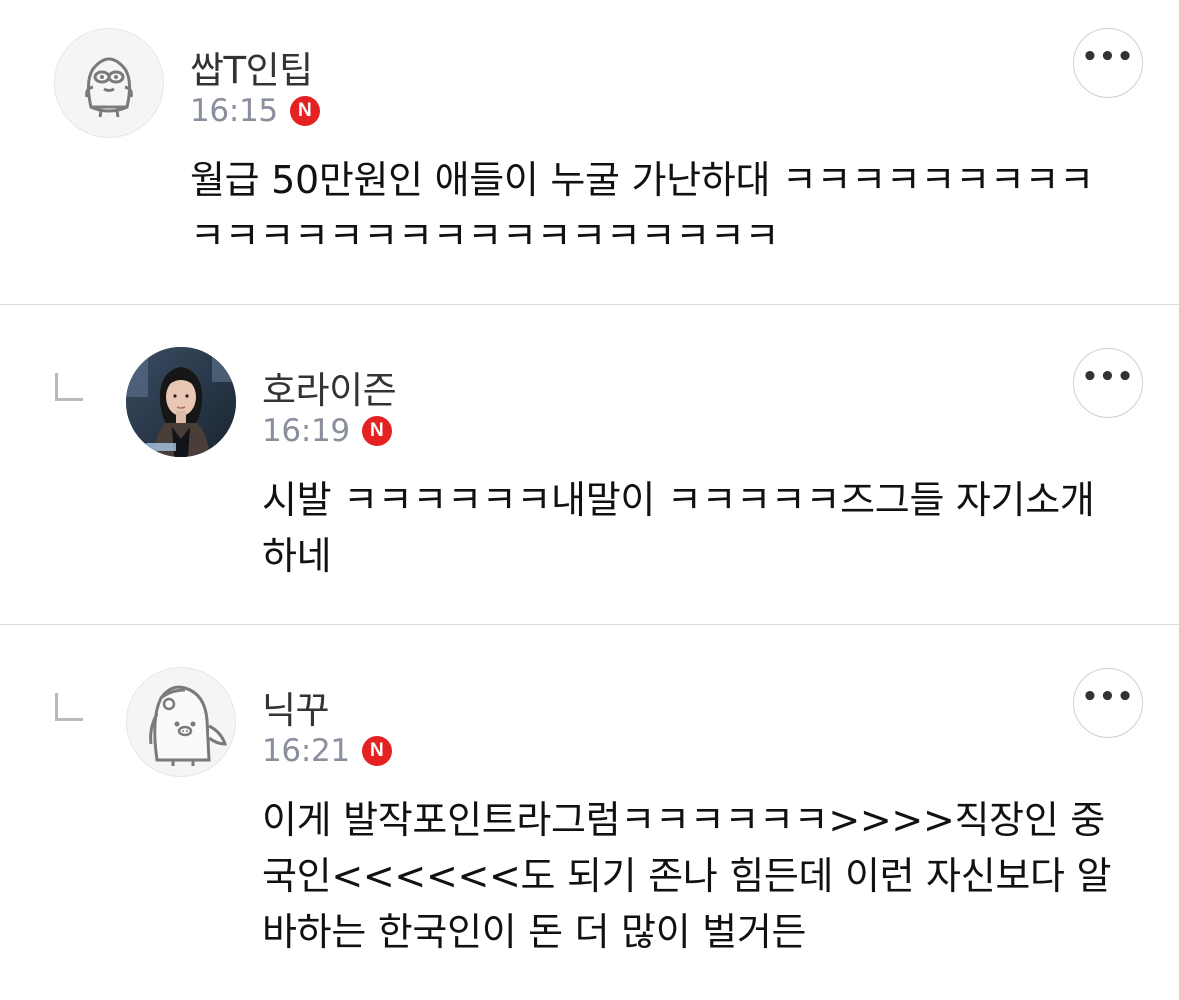 This screenshot has height=1000, width=1179. Describe the element at coordinates (188, 725) in the screenshot. I see `character-bird-icon` at that location.